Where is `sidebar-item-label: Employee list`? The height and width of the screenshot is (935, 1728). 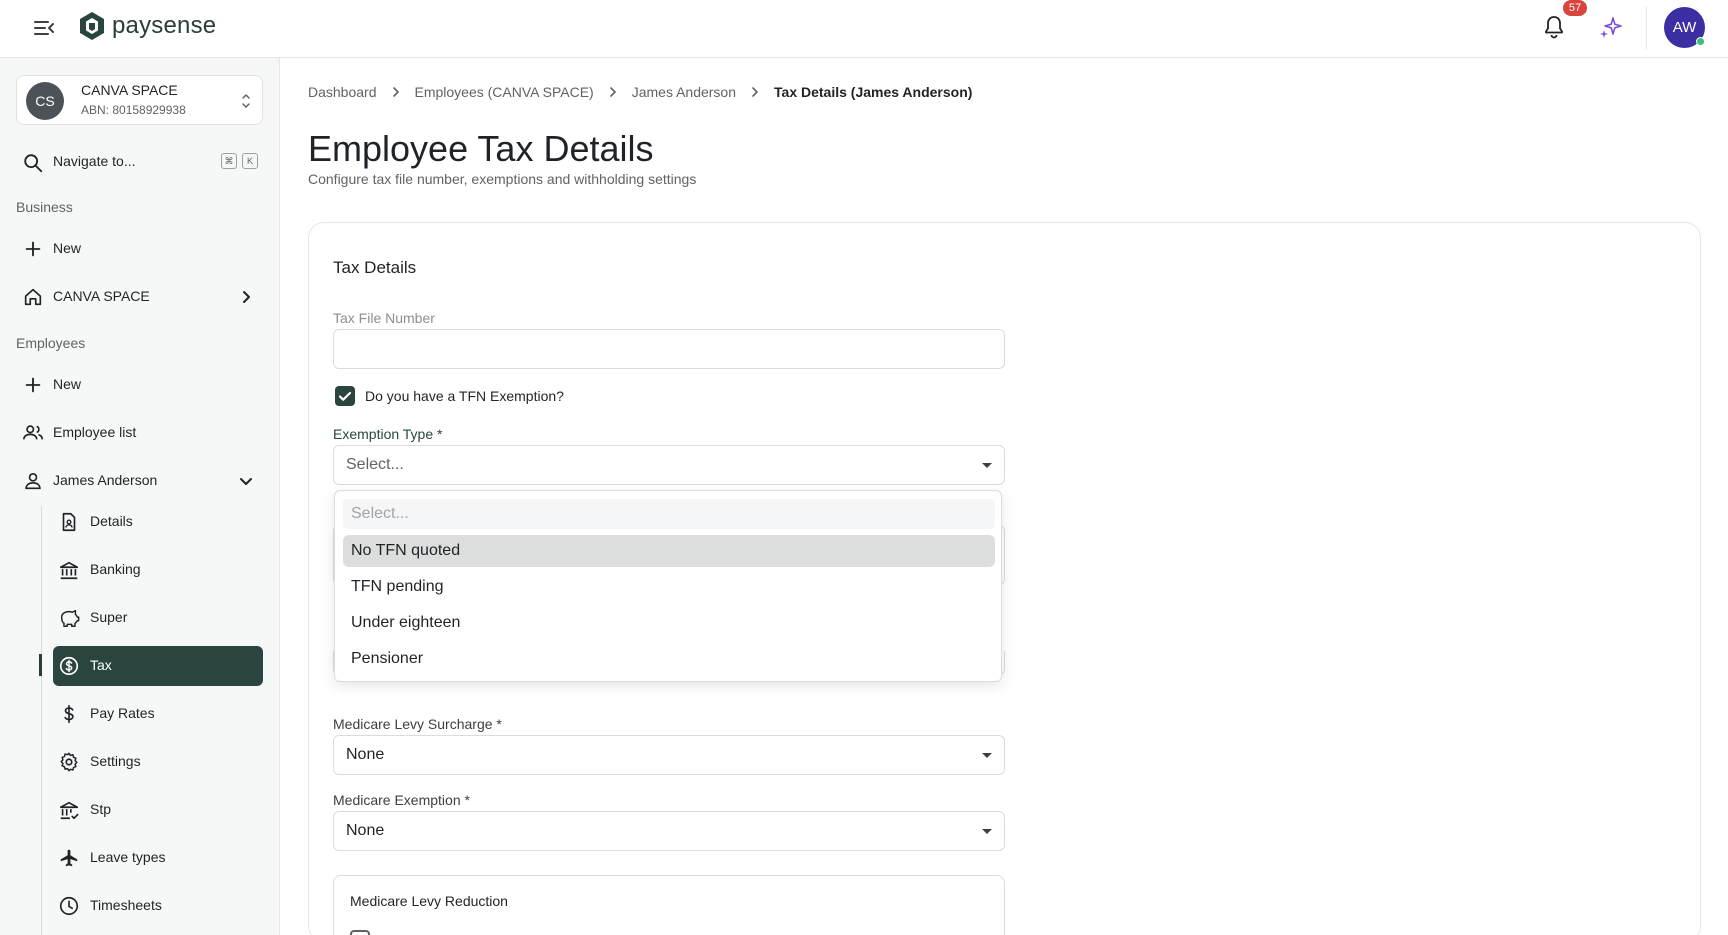
sidebar-item-label: Employee list is located at coordinates (95, 432).